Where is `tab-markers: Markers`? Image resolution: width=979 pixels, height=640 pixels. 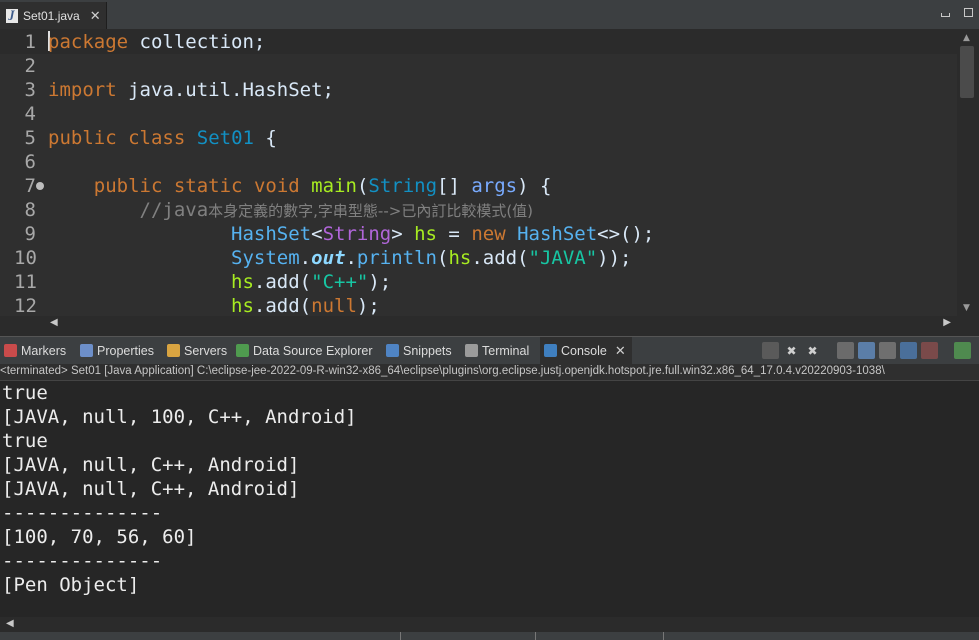 tab-markers: Markers is located at coordinates (35, 350).